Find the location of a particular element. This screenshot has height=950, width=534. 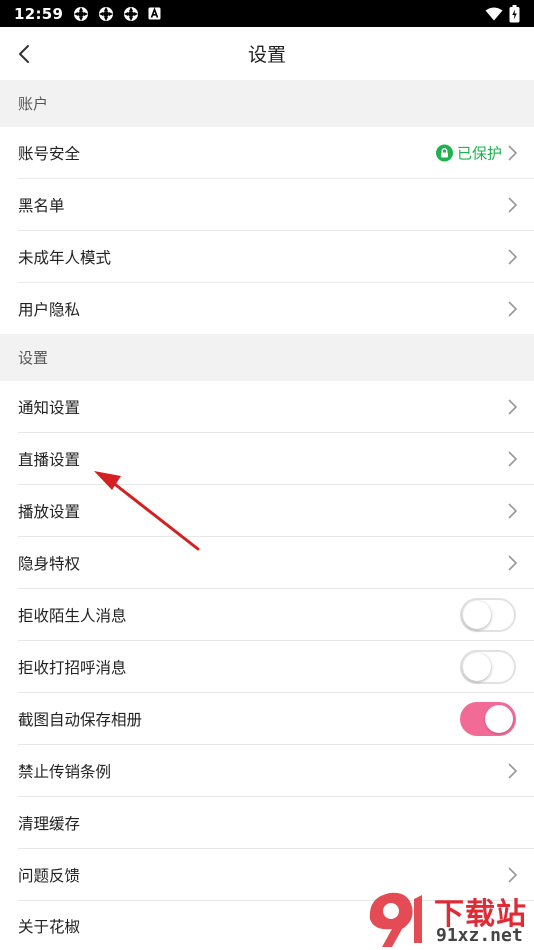

row-label: 通知设置 is located at coordinates (49, 408).